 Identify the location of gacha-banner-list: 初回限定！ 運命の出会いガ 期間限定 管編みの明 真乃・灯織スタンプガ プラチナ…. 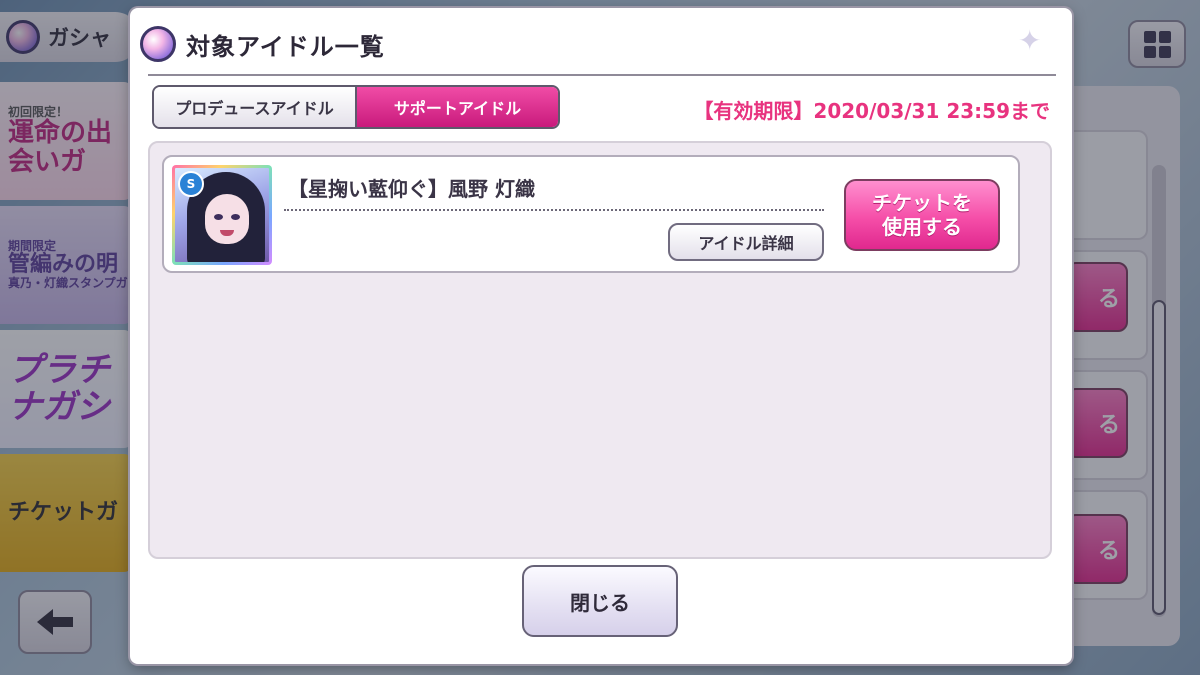
(66, 332).